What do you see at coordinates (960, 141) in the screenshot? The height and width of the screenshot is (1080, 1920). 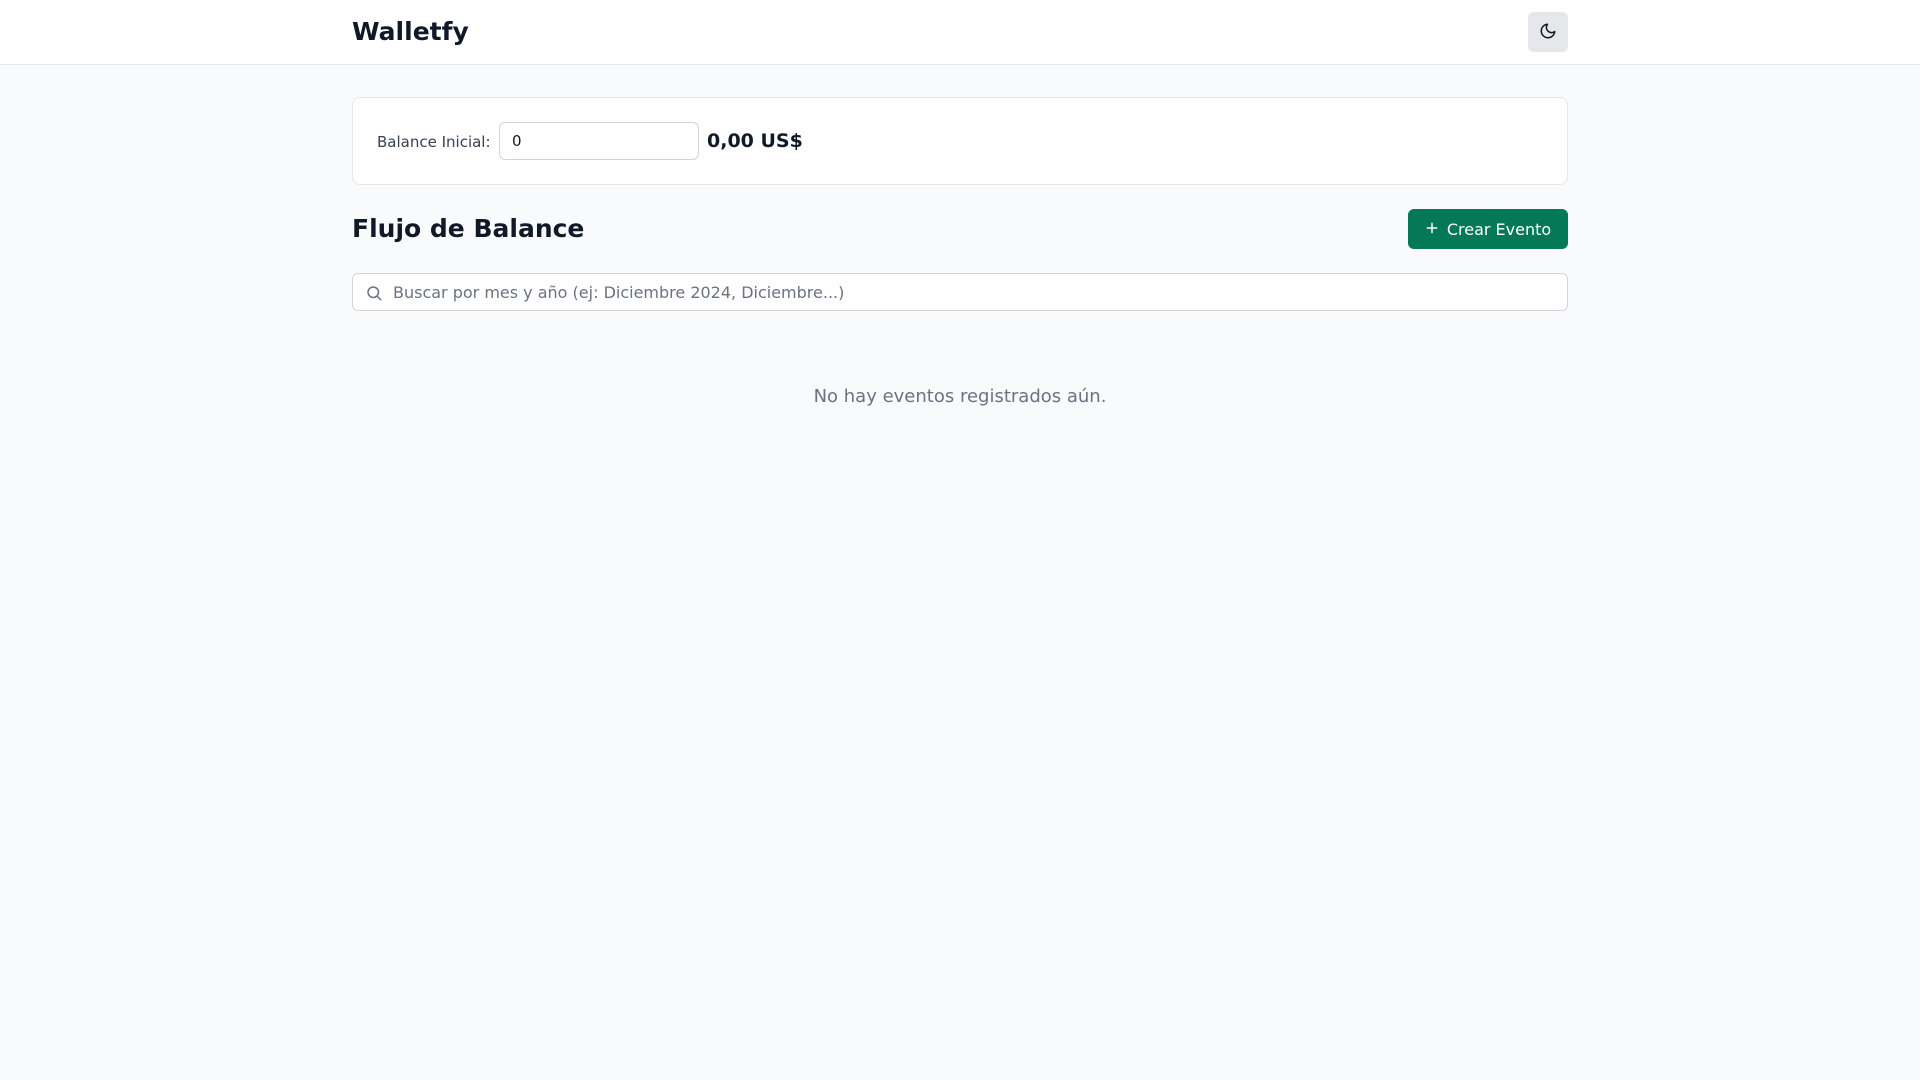 I see `balance-card: Balance Inicial: 0,00 US$` at bounding box center [960, 141].